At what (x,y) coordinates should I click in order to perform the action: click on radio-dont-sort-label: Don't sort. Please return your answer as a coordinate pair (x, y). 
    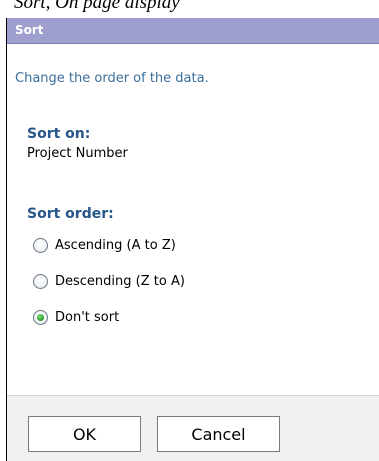
    Looking at the image, I should click on (87, 317).